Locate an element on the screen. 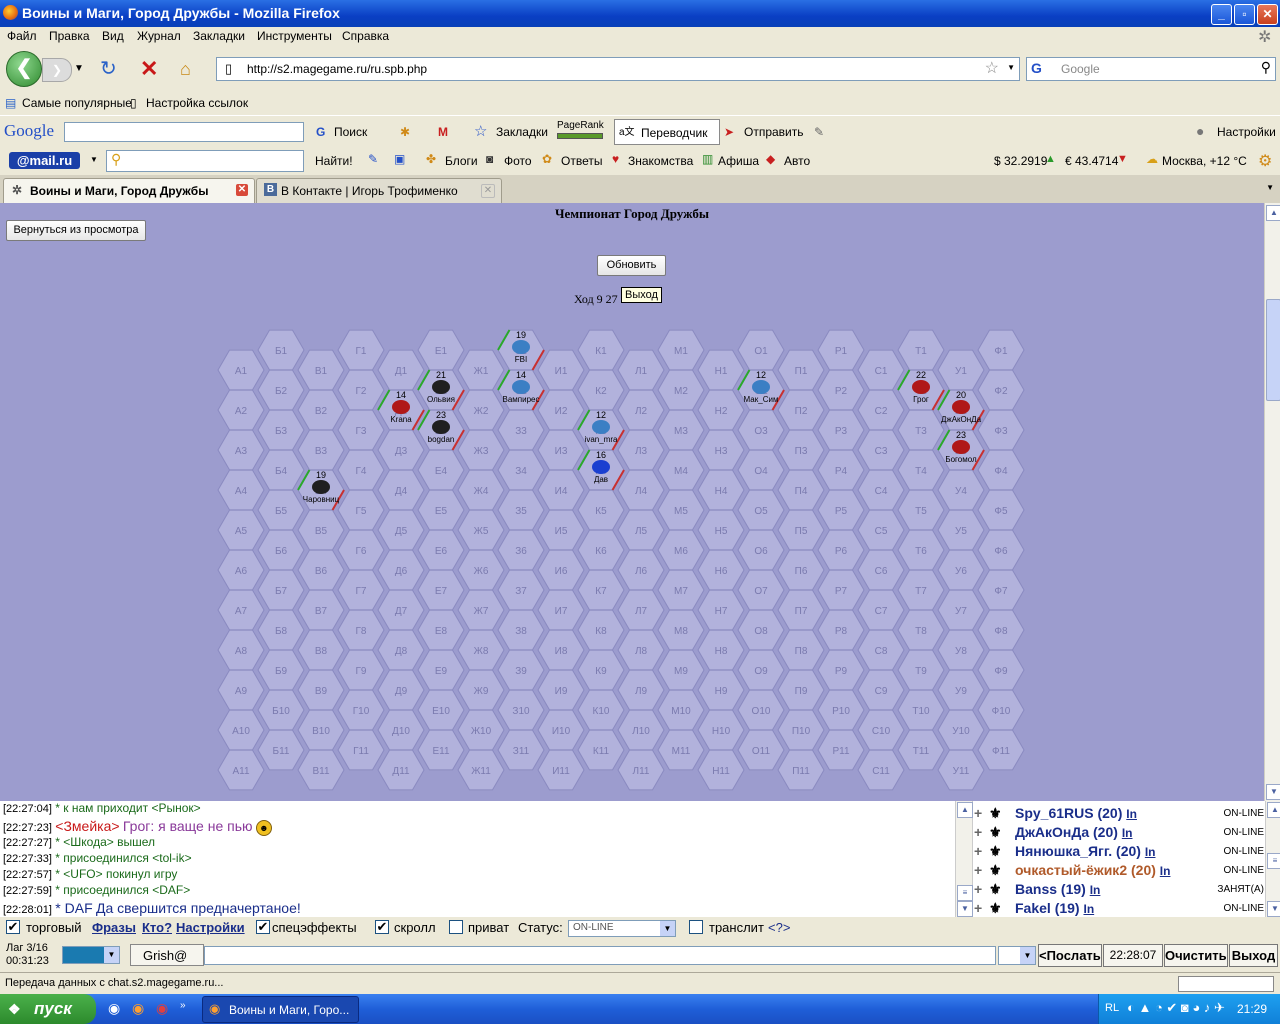  screen-icon: ▣ is located at coordinates (399, 159).